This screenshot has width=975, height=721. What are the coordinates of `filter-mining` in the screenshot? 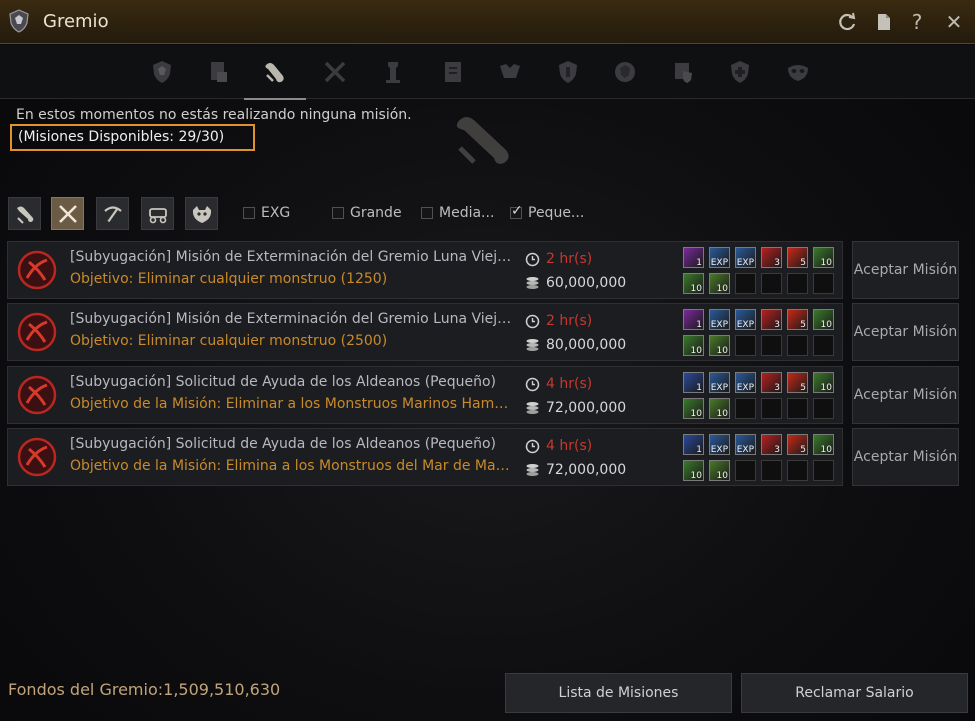 It's located at (112, 213).